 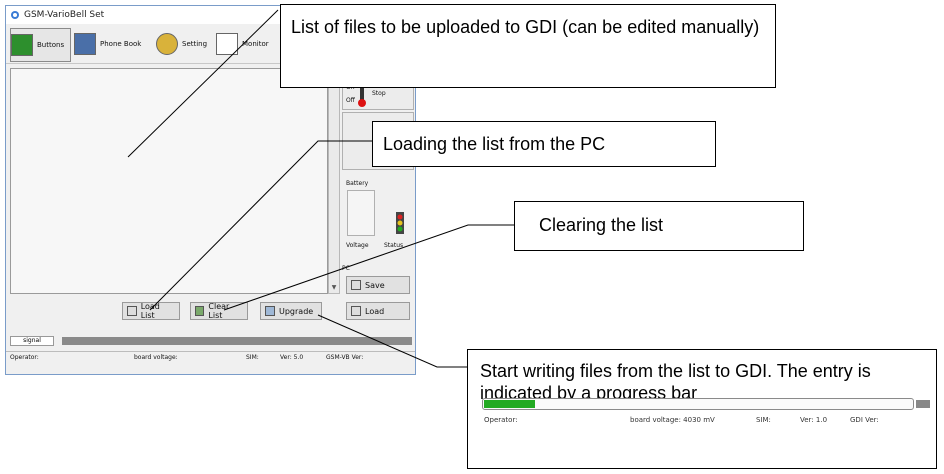 What do you see at coordinates (501, 420) in the screenshot?
I see `inset-status-operator: Operator:` at bounding box center [501, 420].